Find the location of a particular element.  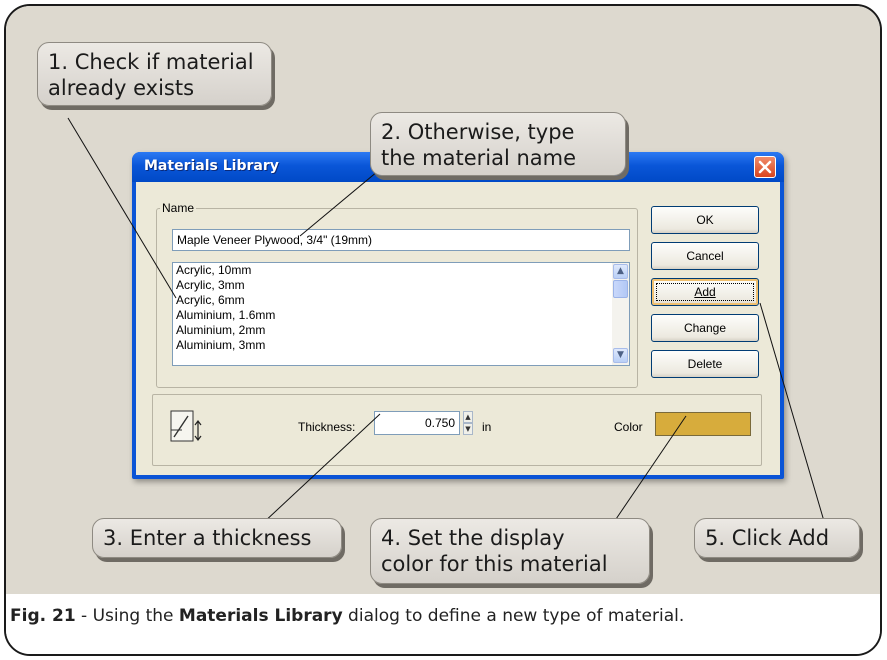

thickness-icon is located at coordinates (186, 426).